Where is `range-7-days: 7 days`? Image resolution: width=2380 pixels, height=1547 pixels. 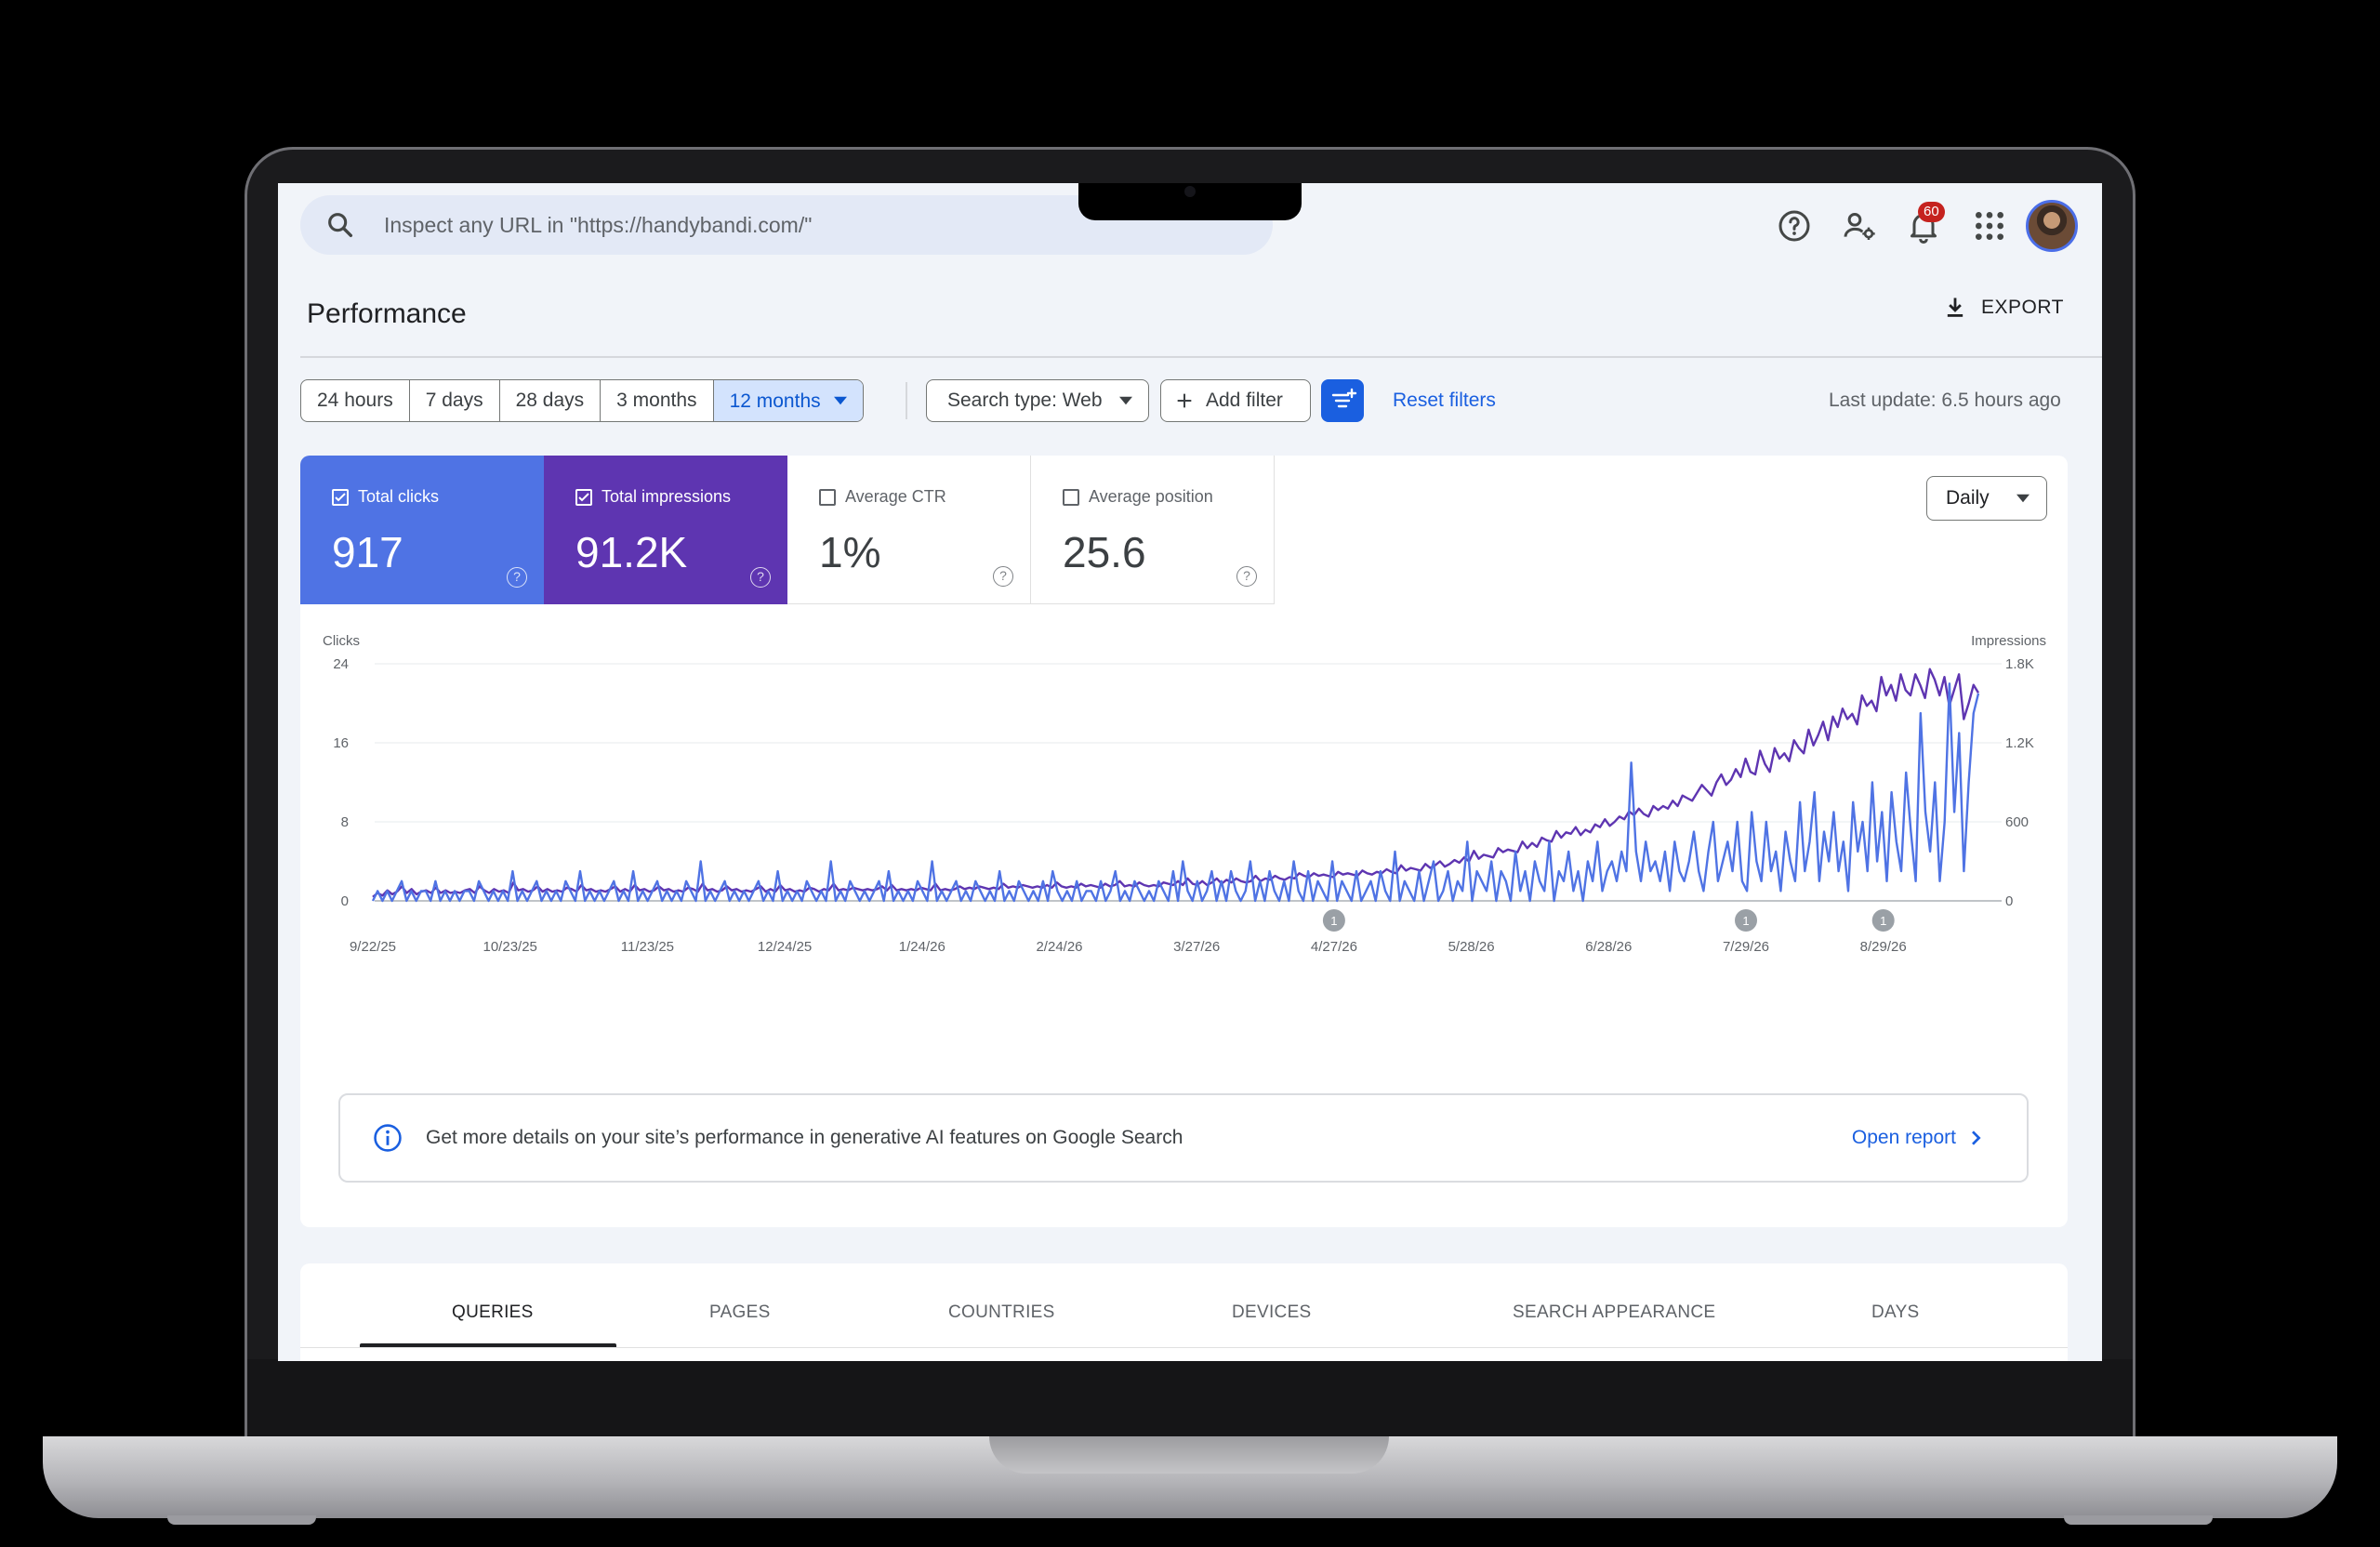
range-7-days: 7 days is located at coordinates (455, 400).